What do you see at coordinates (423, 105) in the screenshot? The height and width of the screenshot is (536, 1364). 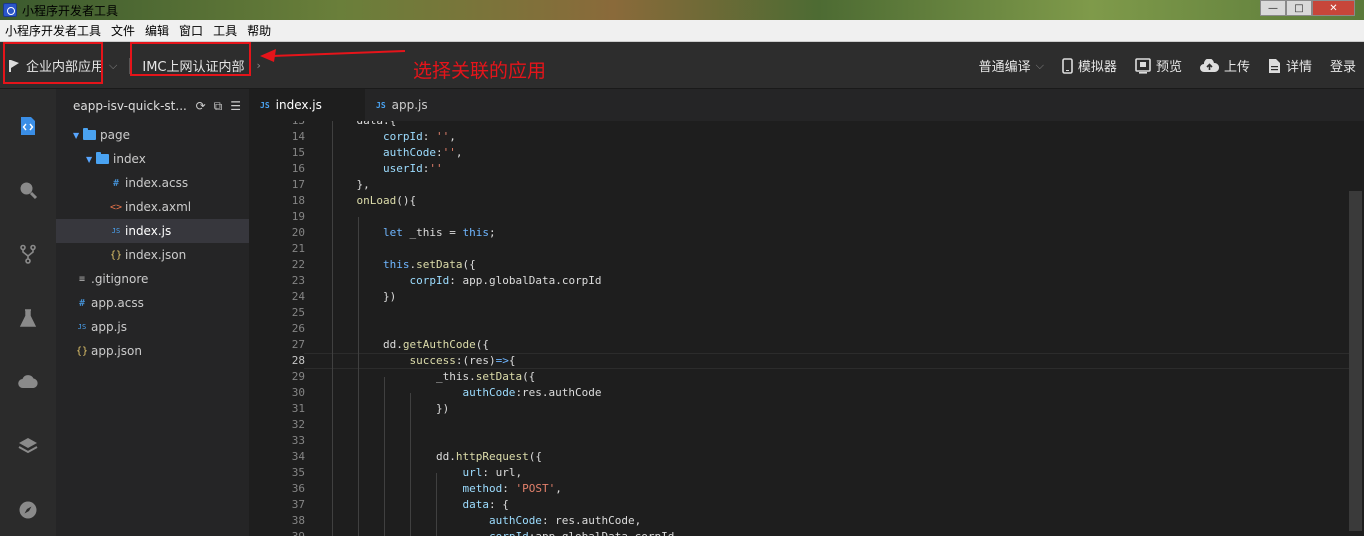 I see `tab-app-js: JS app.js` at bounding box center [423, 105].